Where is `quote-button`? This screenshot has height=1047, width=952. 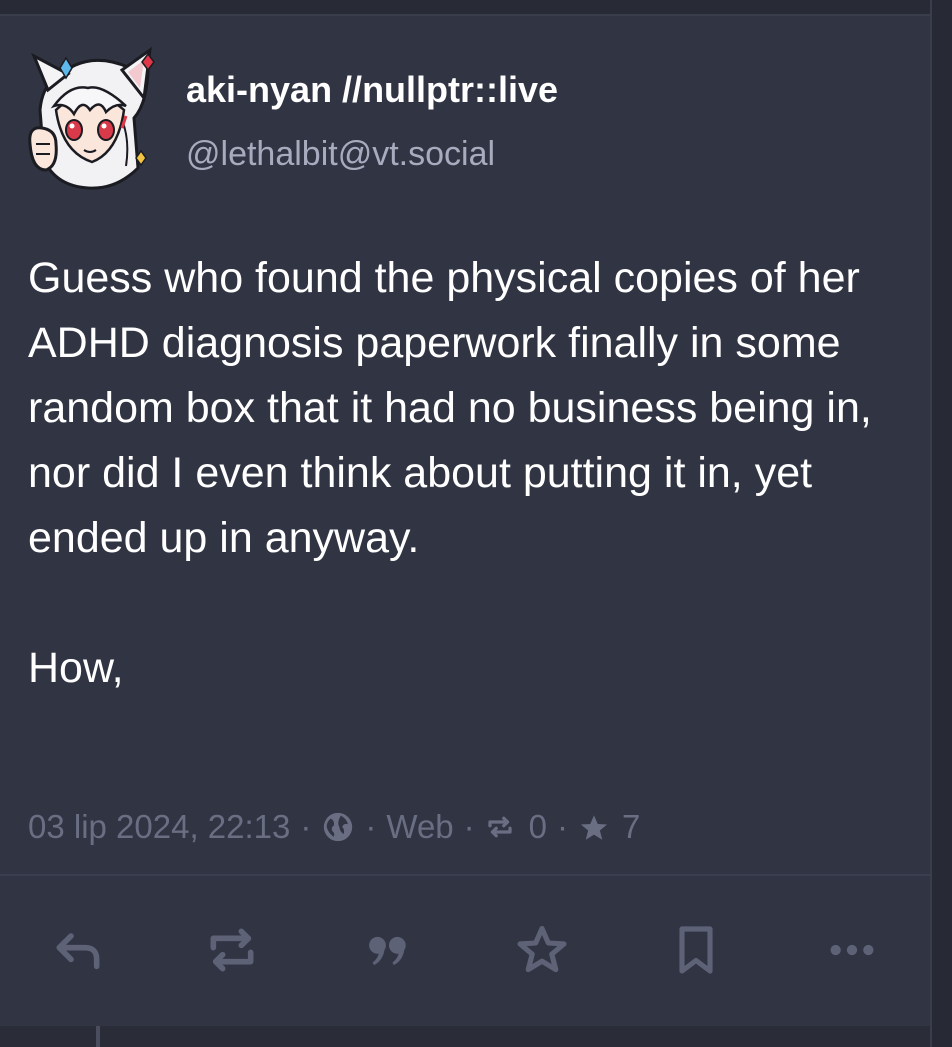
quote-button is located at coordinates (388, 950).